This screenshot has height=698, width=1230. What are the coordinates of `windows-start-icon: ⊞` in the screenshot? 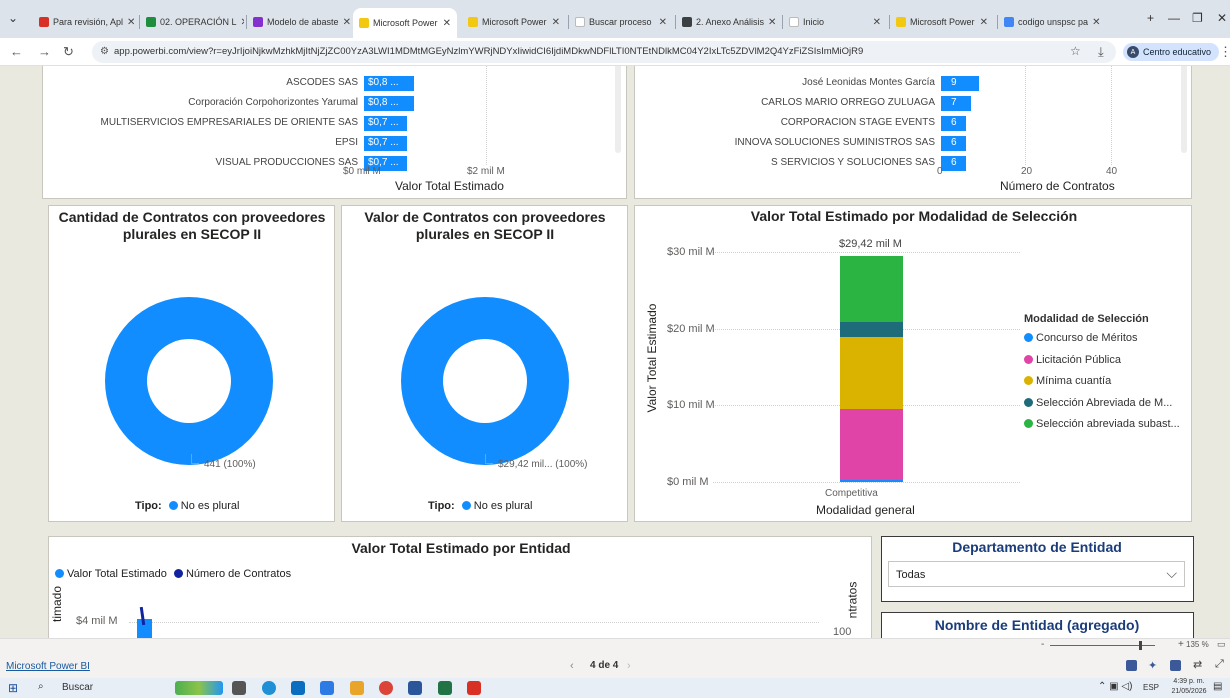 It's located at (13, 688).